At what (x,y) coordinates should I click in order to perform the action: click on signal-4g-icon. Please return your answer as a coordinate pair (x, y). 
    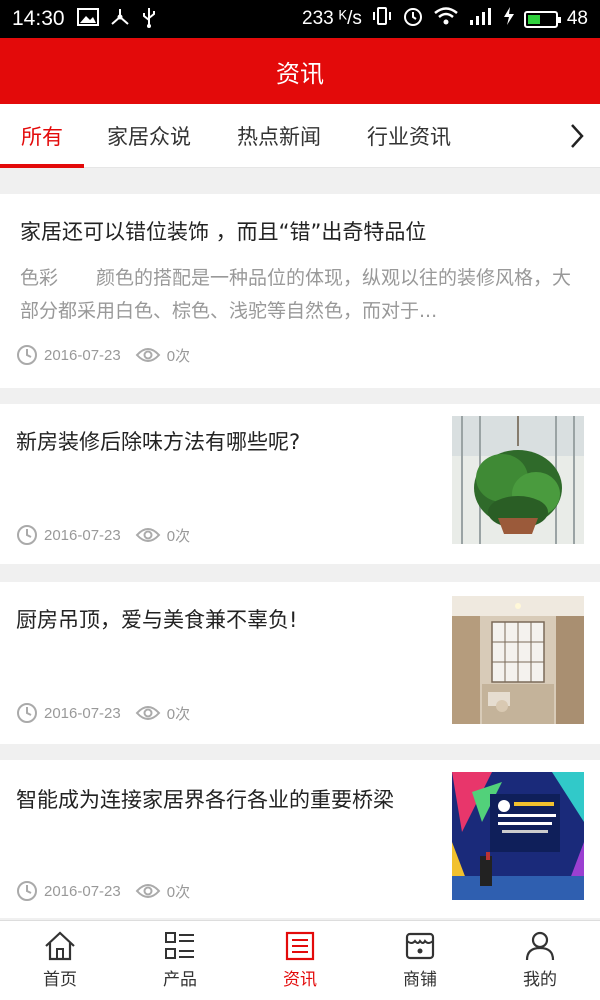
    Looking at the image, I should click on (481, 19).